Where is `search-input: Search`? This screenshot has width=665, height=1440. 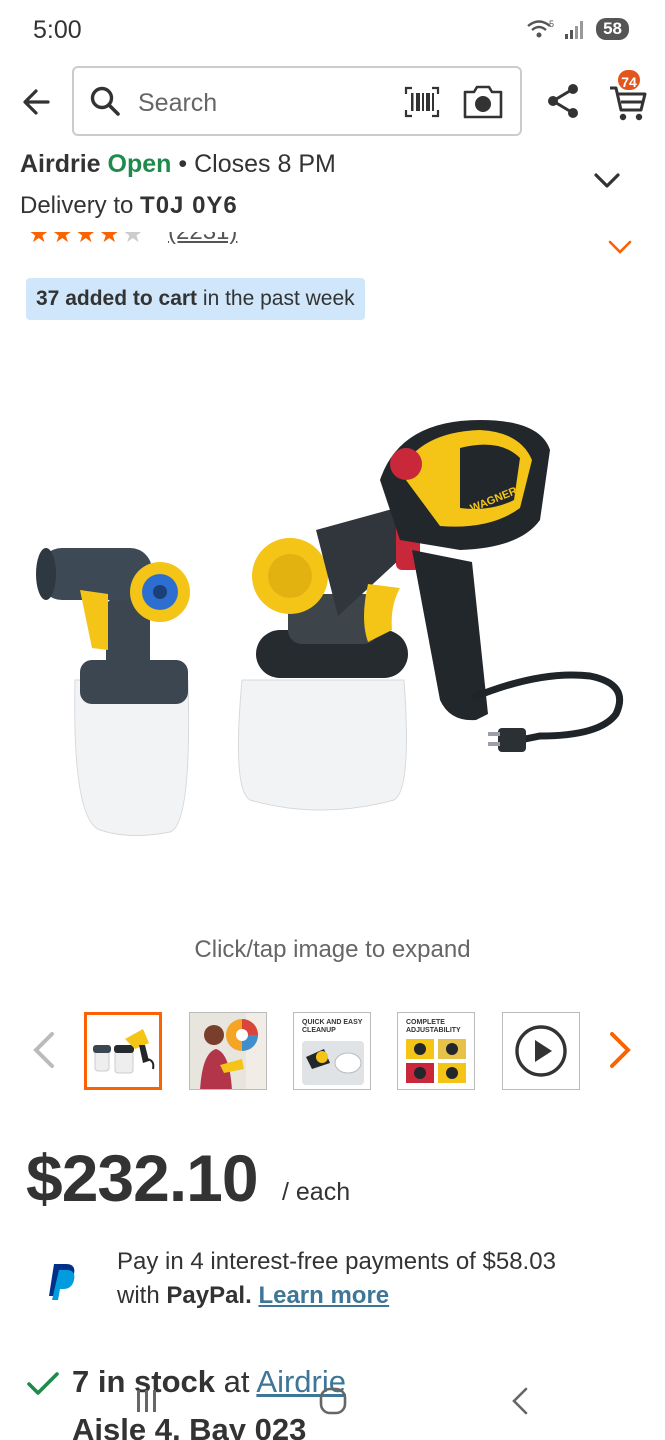
search-input: Search is located at coordinates (297, 101).